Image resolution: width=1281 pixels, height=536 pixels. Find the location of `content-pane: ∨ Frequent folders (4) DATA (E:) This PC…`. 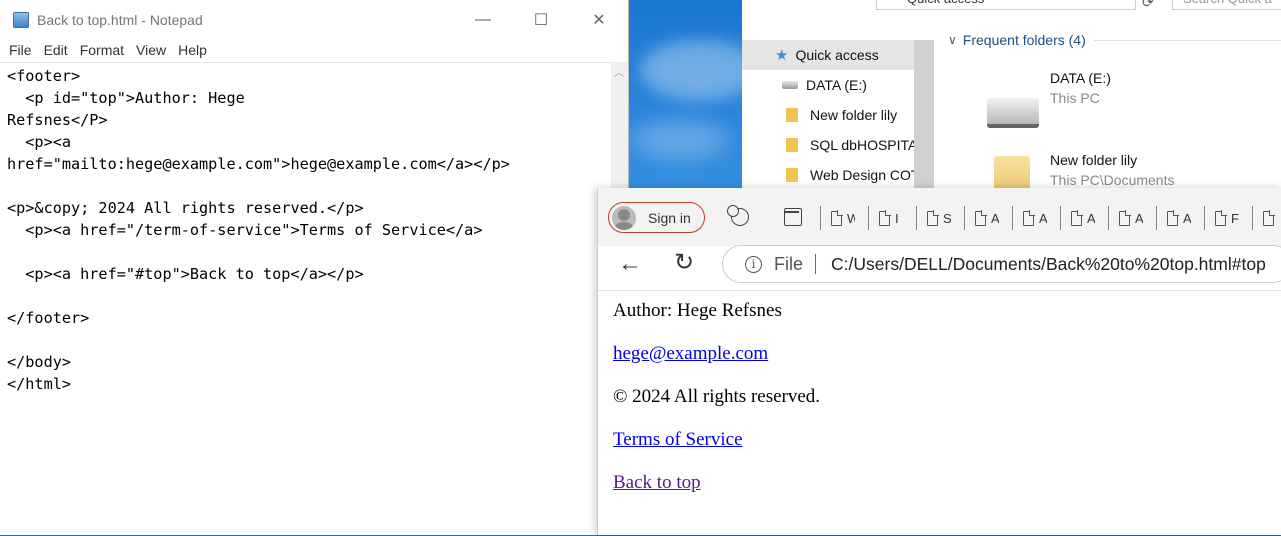

content-pane: ∨ Frequent folders (4) DATA (E:) This PC… is located at coordinates (1111, 112).